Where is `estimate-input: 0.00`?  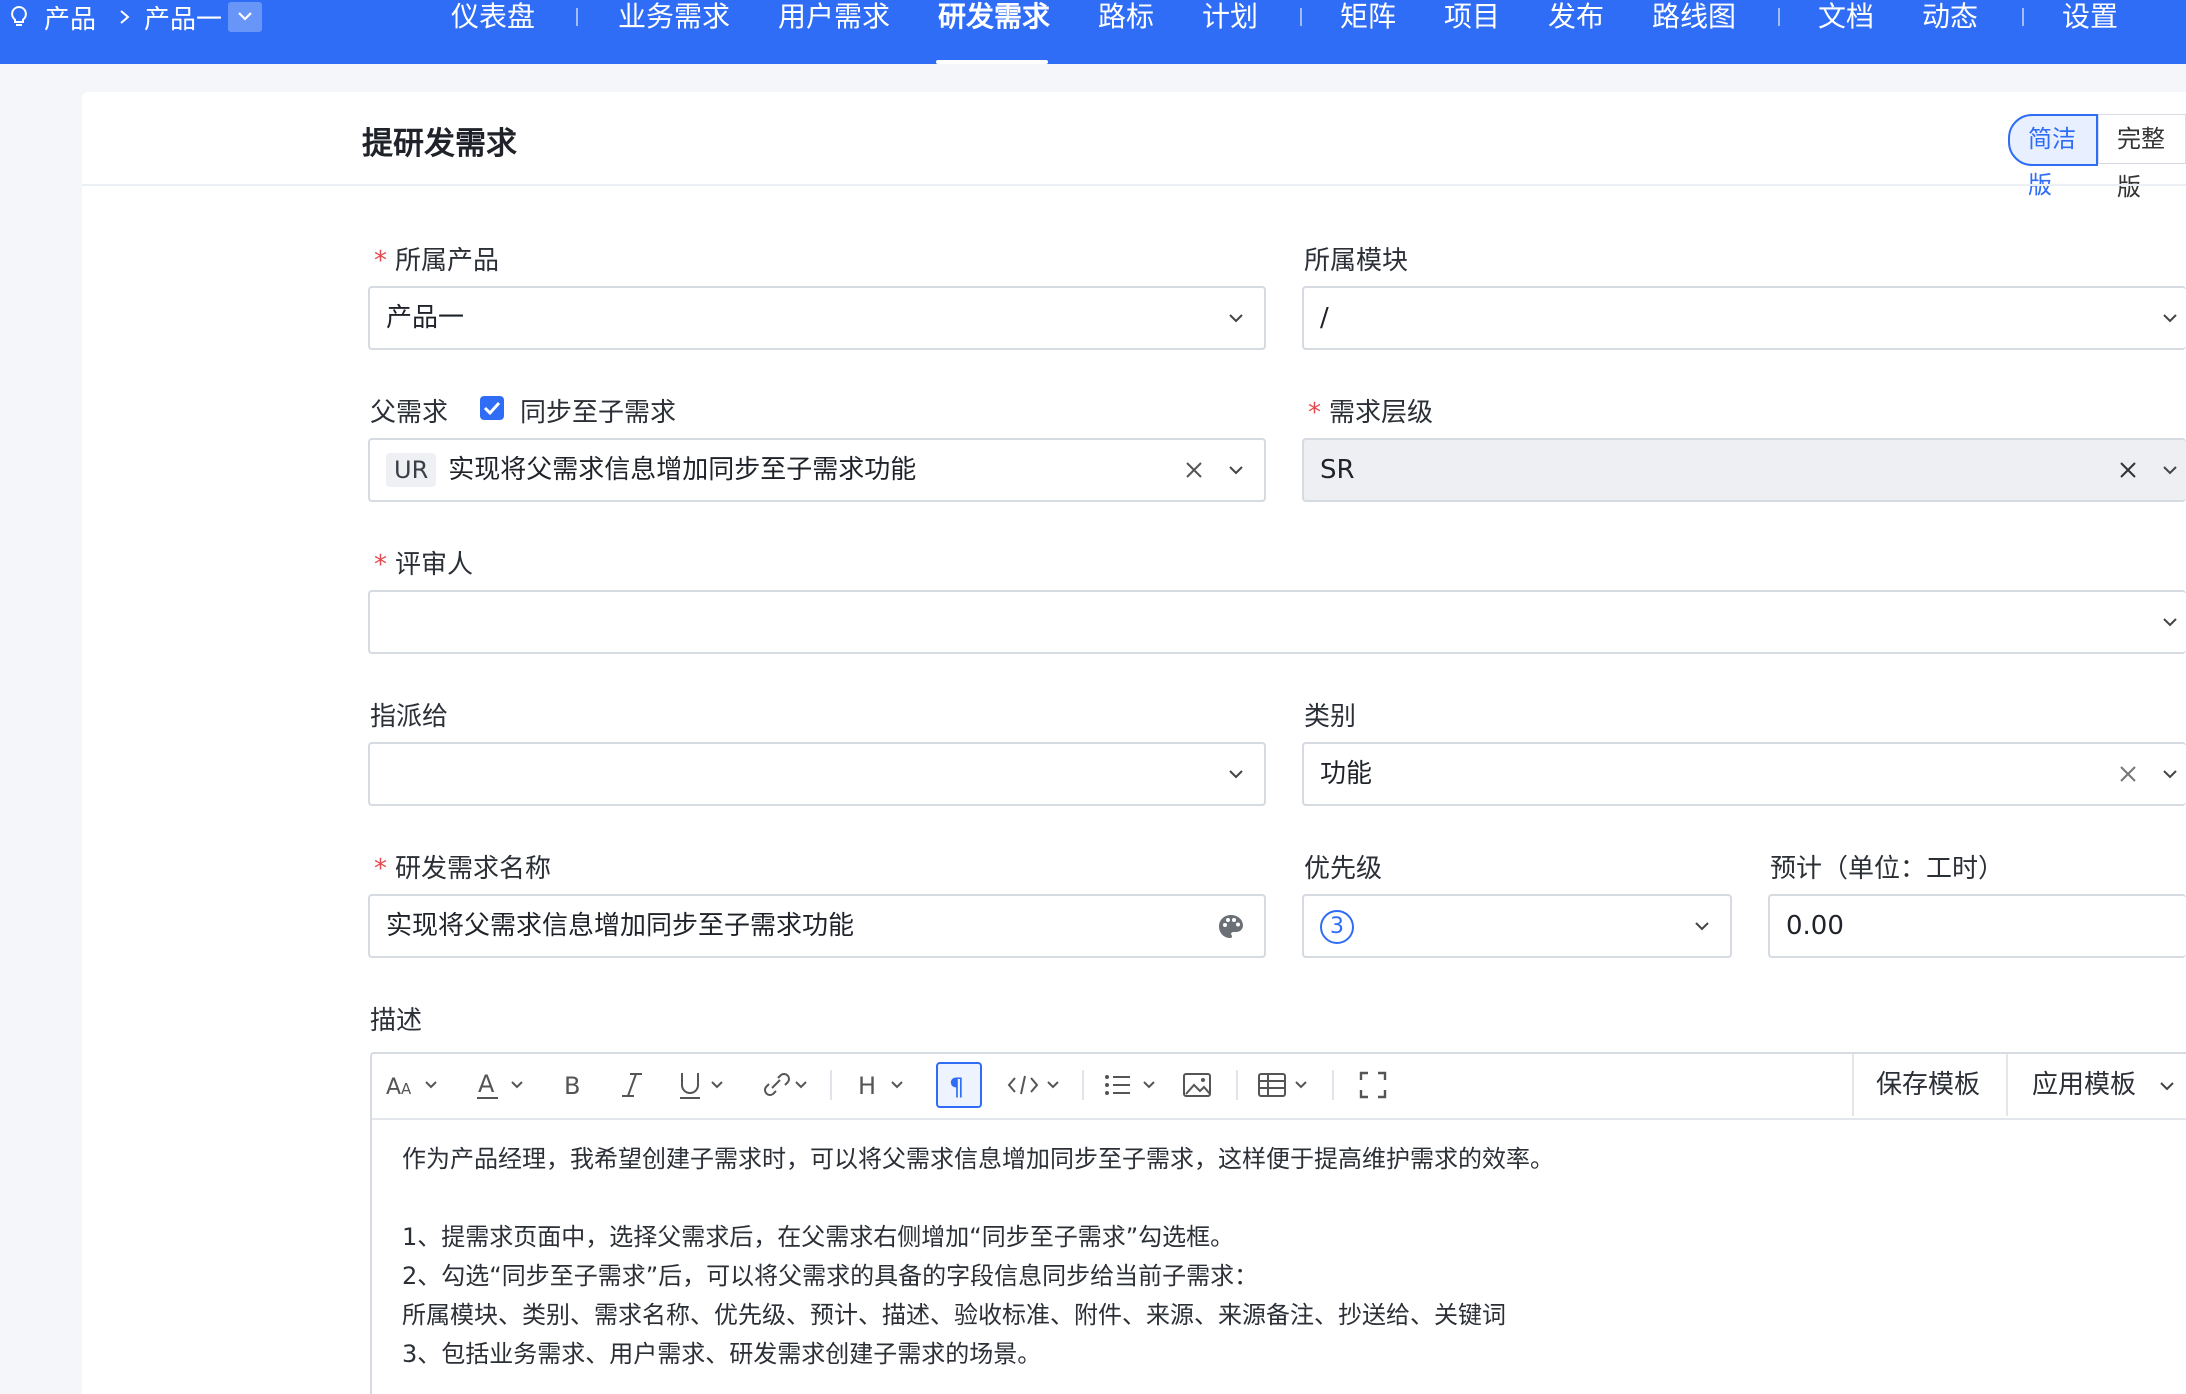 estimate-input: 0.00 is located at coordinates (1977, 926).